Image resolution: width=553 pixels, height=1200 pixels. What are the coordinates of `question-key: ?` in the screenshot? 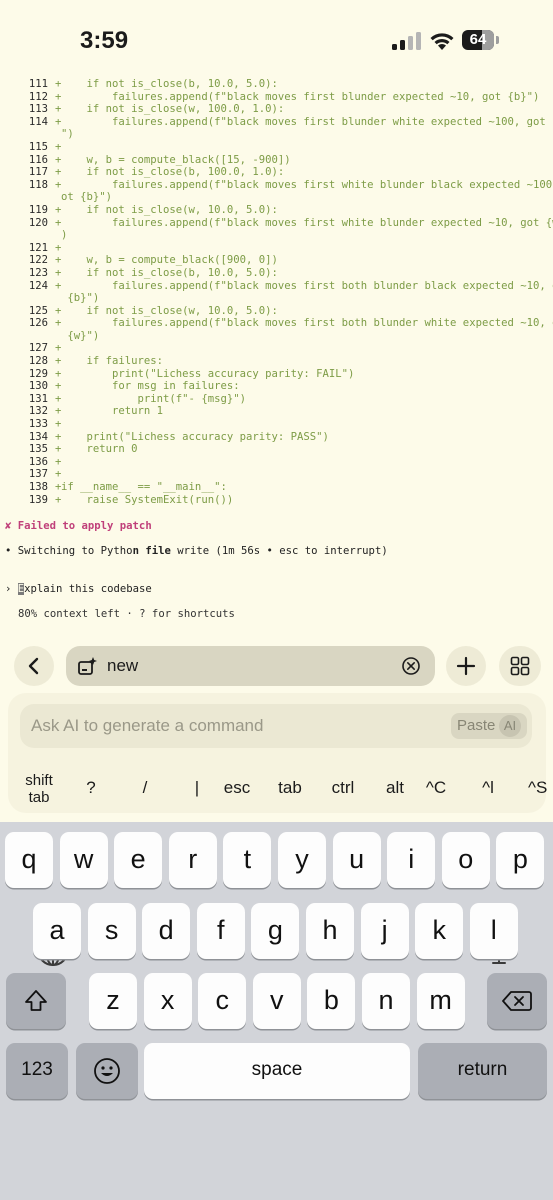 It's located at (91, 790).